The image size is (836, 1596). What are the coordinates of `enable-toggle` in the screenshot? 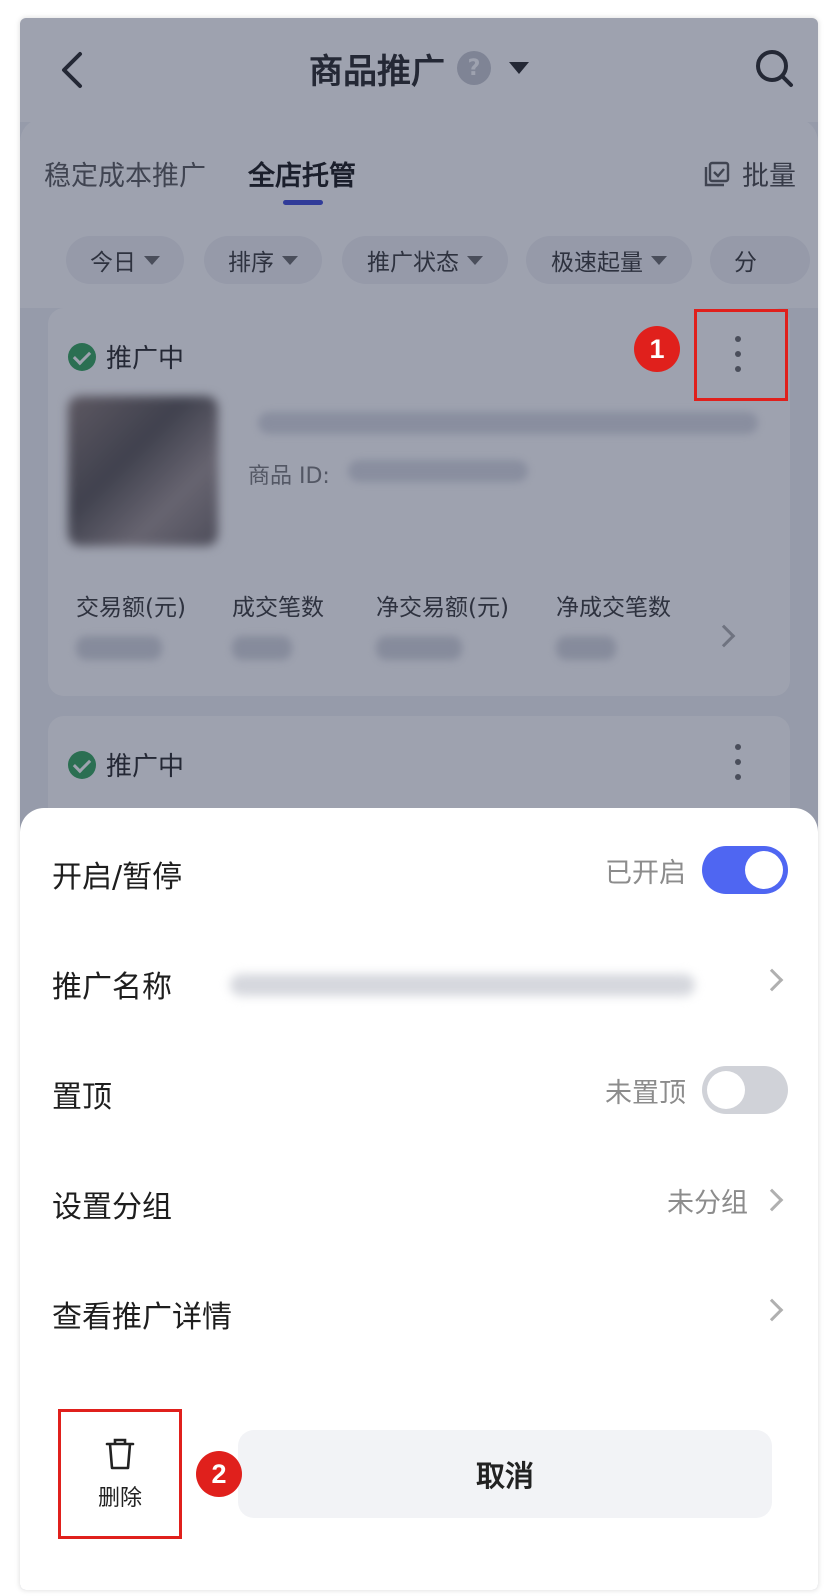 It's located at (745, 870).